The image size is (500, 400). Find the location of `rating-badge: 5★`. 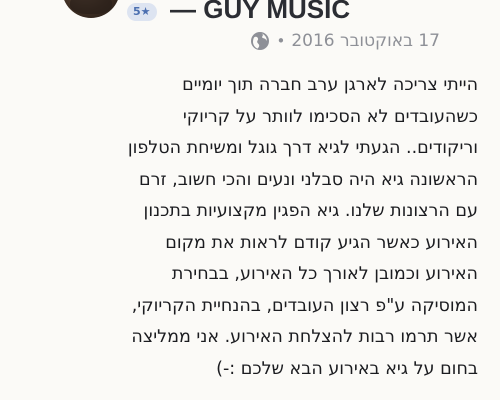

rating-badge: 5★ is located at coordinates (142, 12).